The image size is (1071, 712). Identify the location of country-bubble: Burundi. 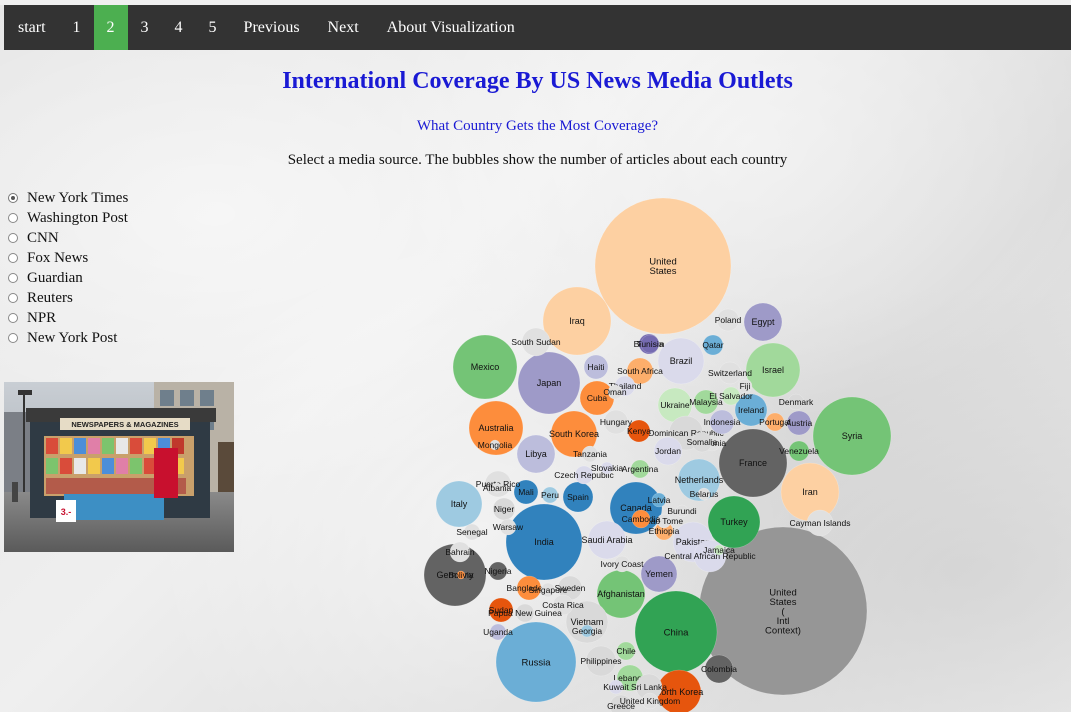
(682, 511).